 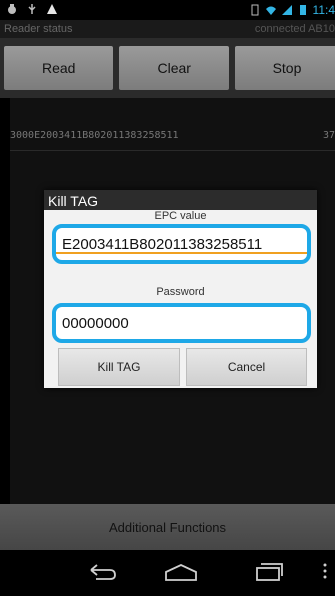 What do you see at coordinates (294, 29) in the screenshot?
I see `connection-status: connected AB10` at bounding box center [294, 29].